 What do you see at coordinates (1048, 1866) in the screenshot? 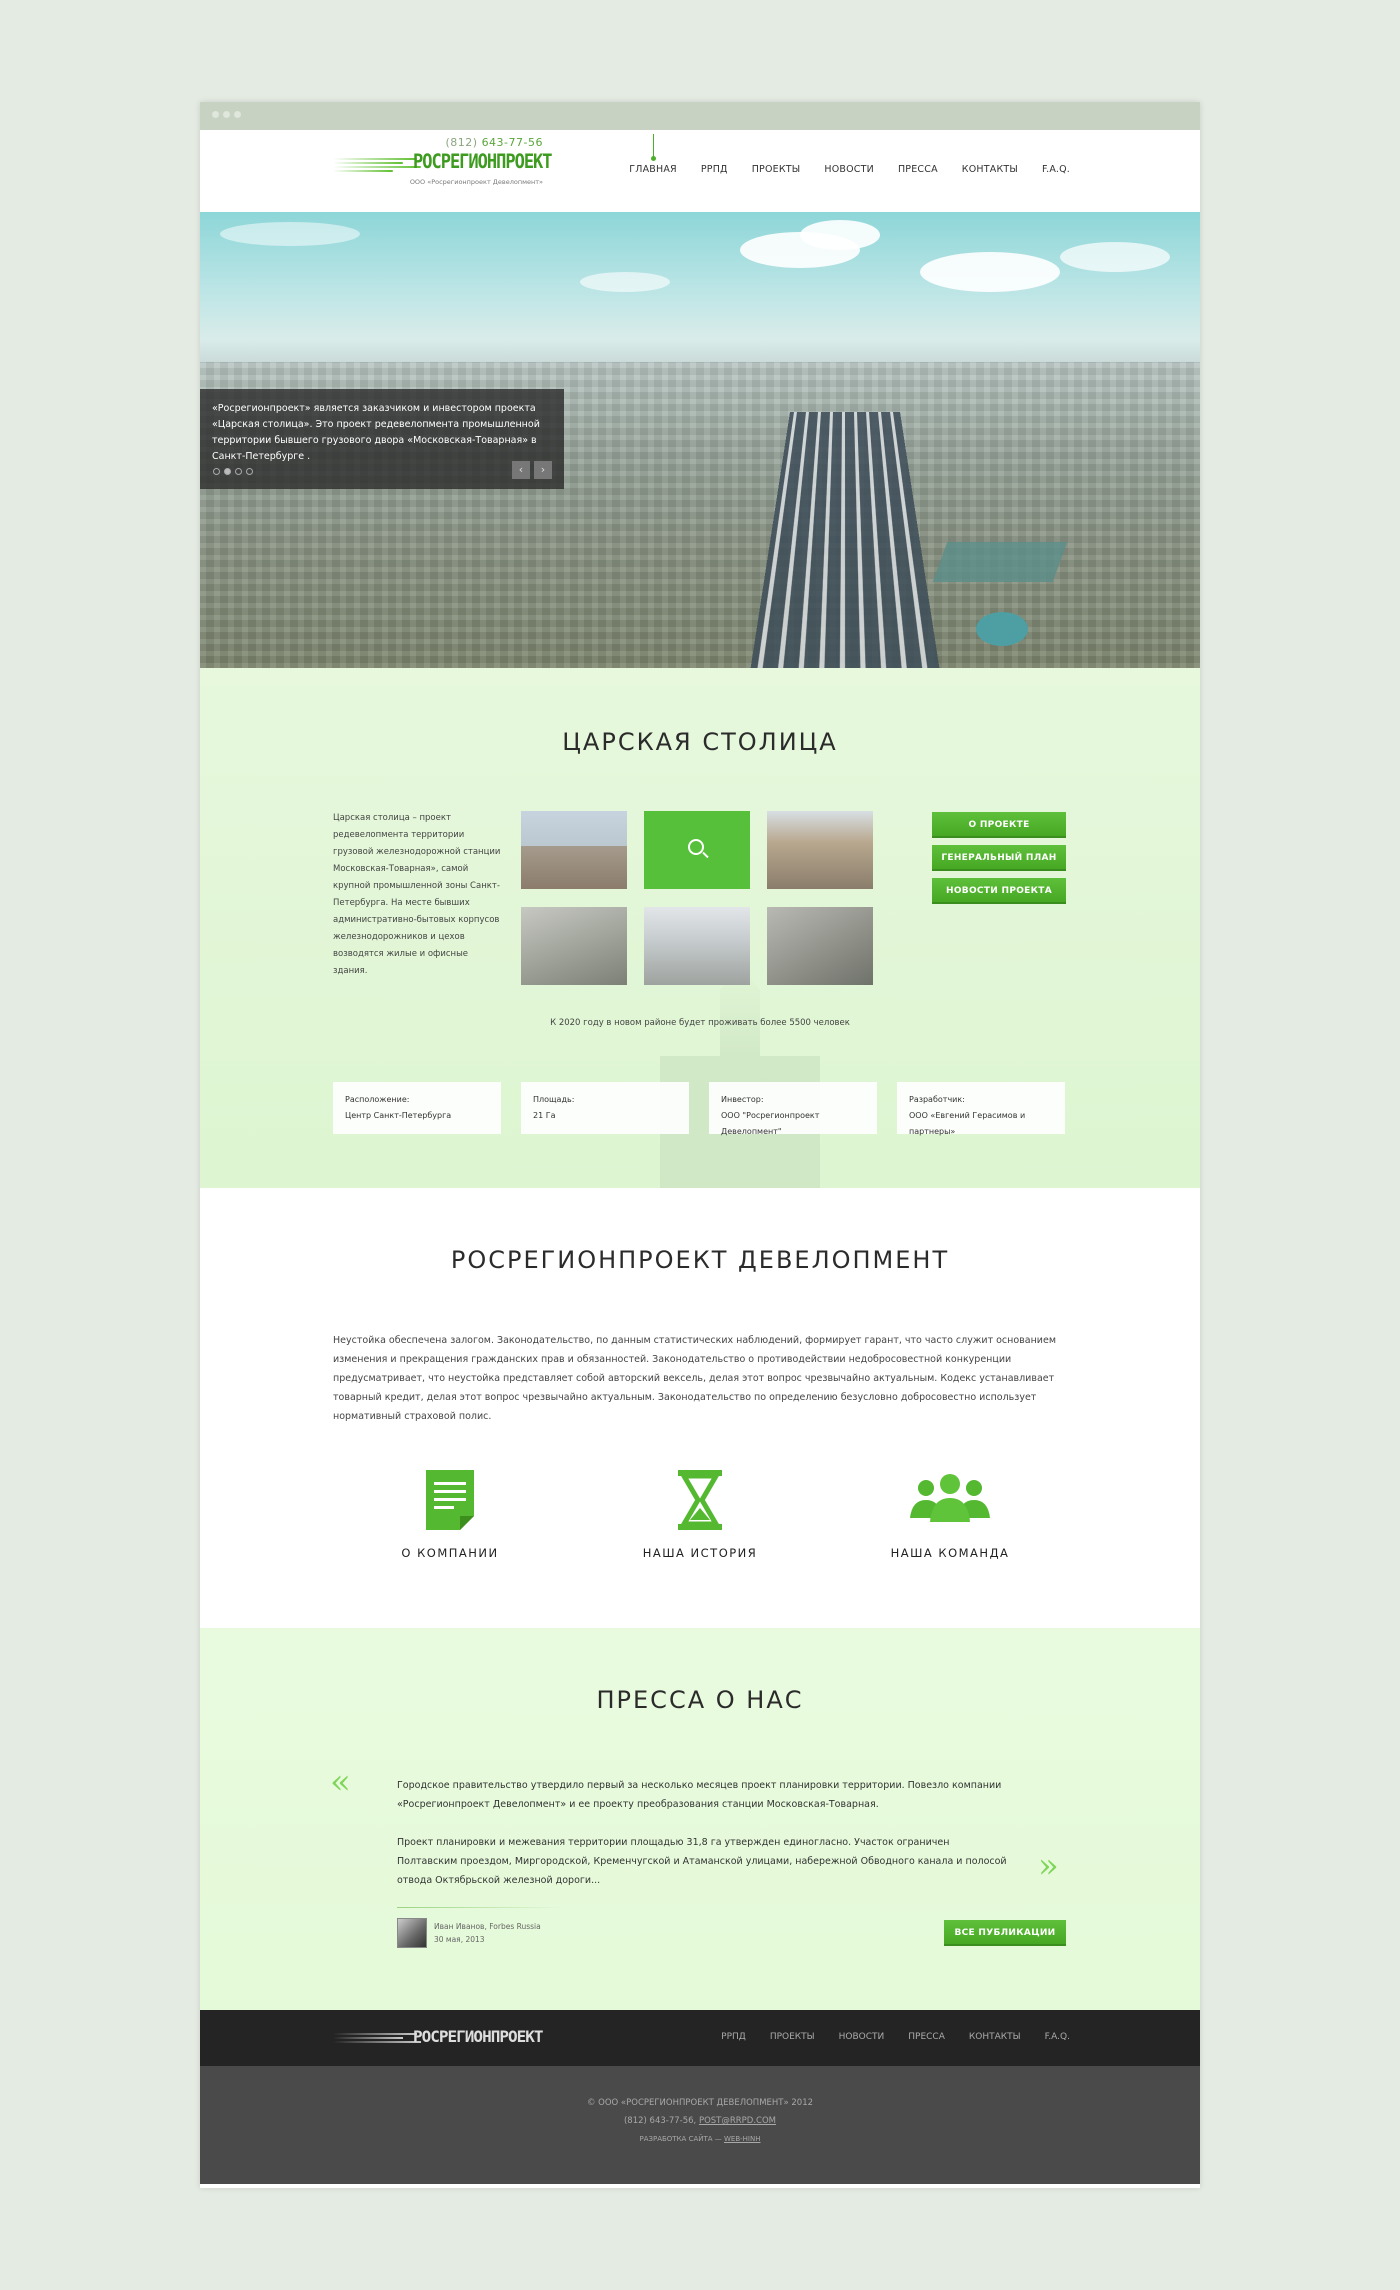
I see `press-next-quote-icon: »` at bounding box center [1048, 1866].